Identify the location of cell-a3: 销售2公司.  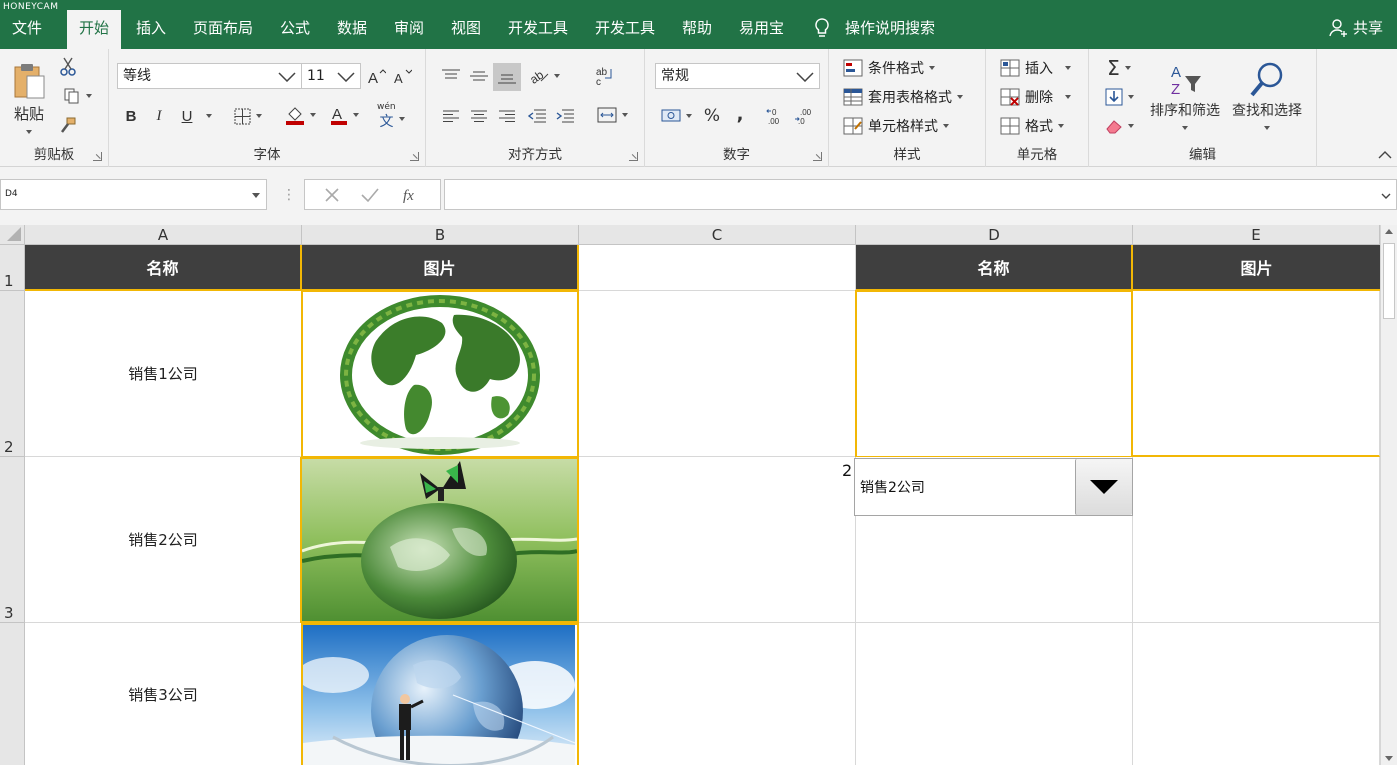
(163, 540).